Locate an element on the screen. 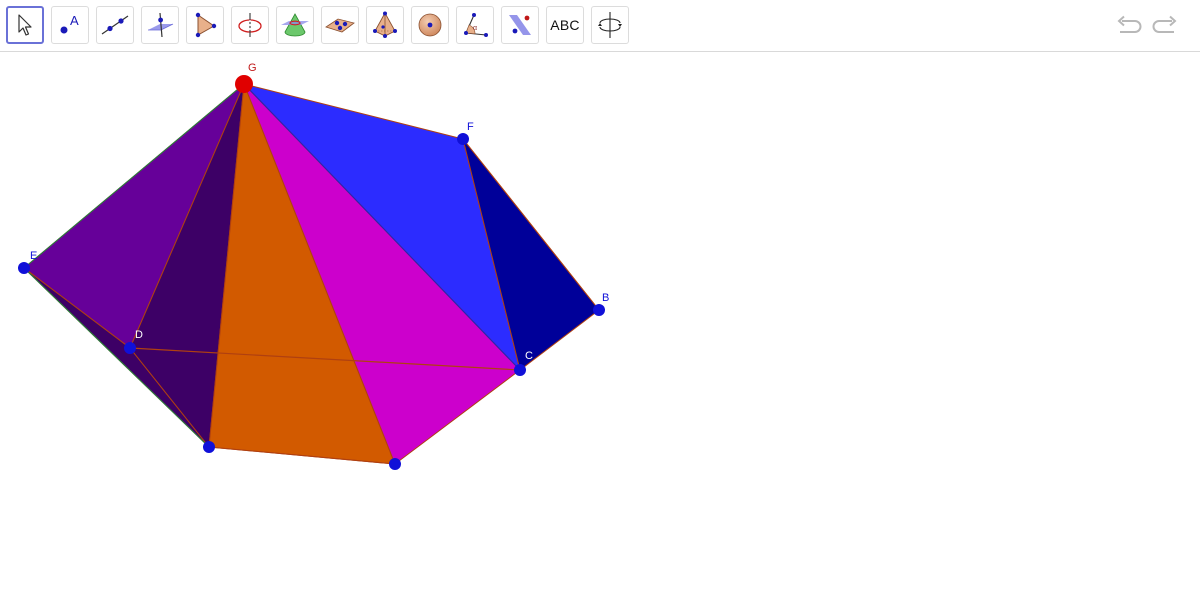 The image size is (1200, 600). intersect-tool-button is located at coordinates (295, 25).